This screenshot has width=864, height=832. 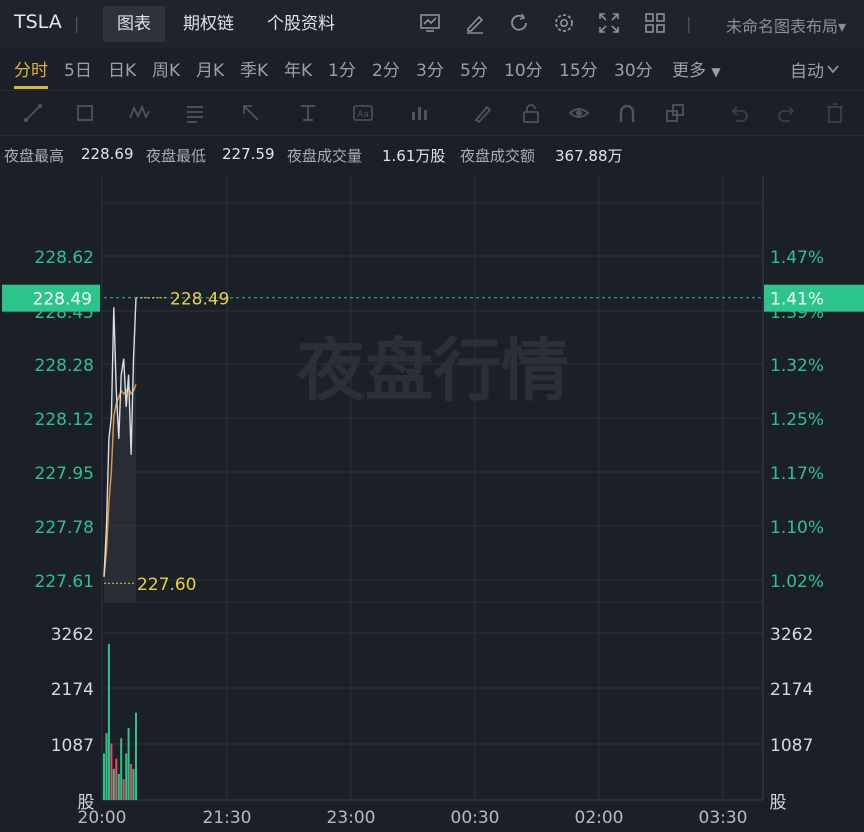 I want to click on x-tick-label: 03:30, so click(x=723, y=818).